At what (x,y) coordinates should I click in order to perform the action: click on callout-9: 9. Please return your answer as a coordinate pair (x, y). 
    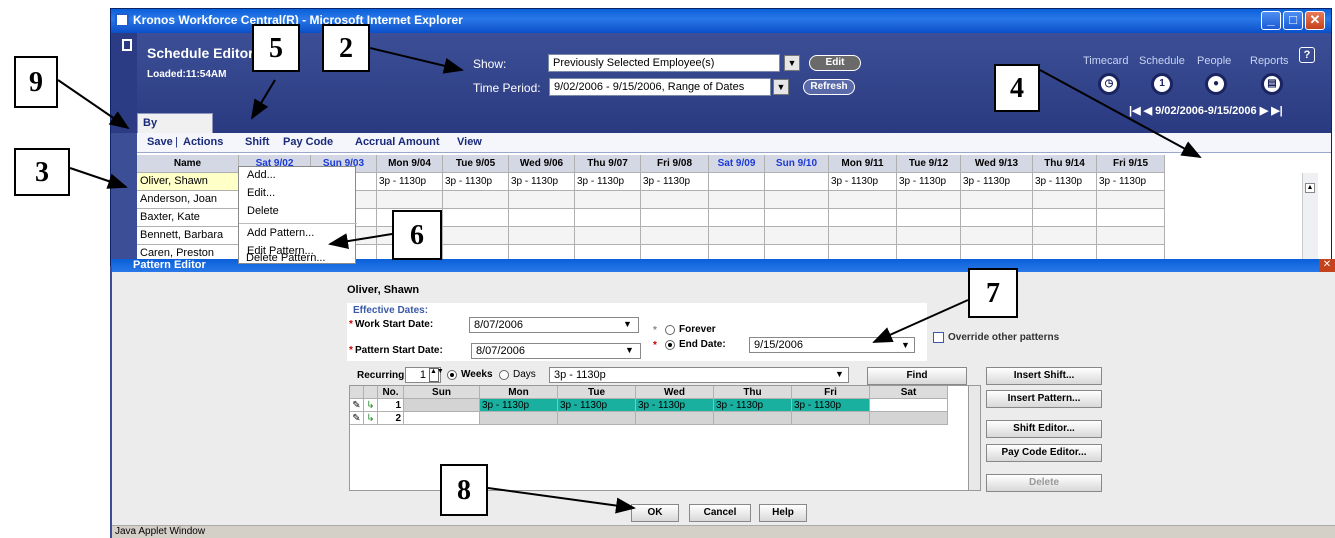
    Looking at the image, I should click on (36, 82).